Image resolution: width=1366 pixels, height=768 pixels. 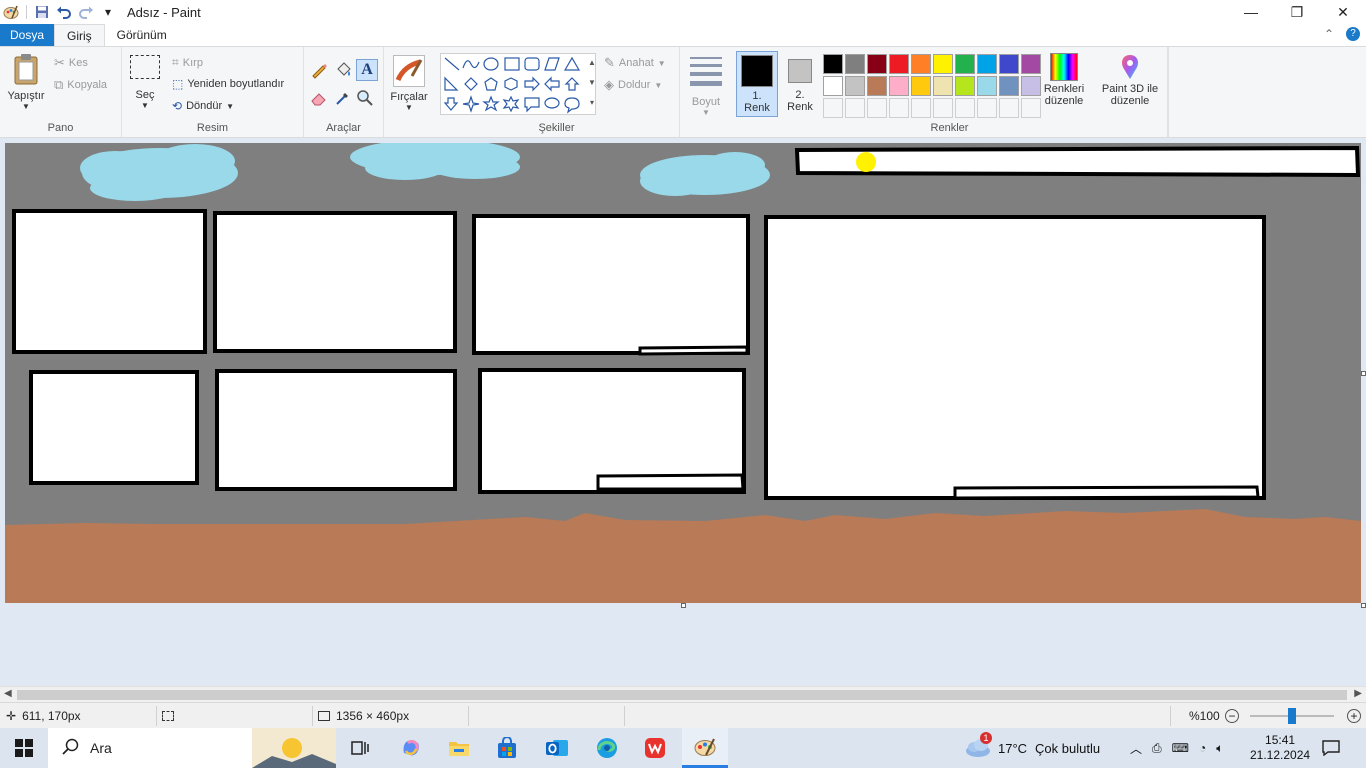 What do you see at coordinates (320, 99) in the screenshot?
I see `eraser-icon` at bounding box center [320, 99].